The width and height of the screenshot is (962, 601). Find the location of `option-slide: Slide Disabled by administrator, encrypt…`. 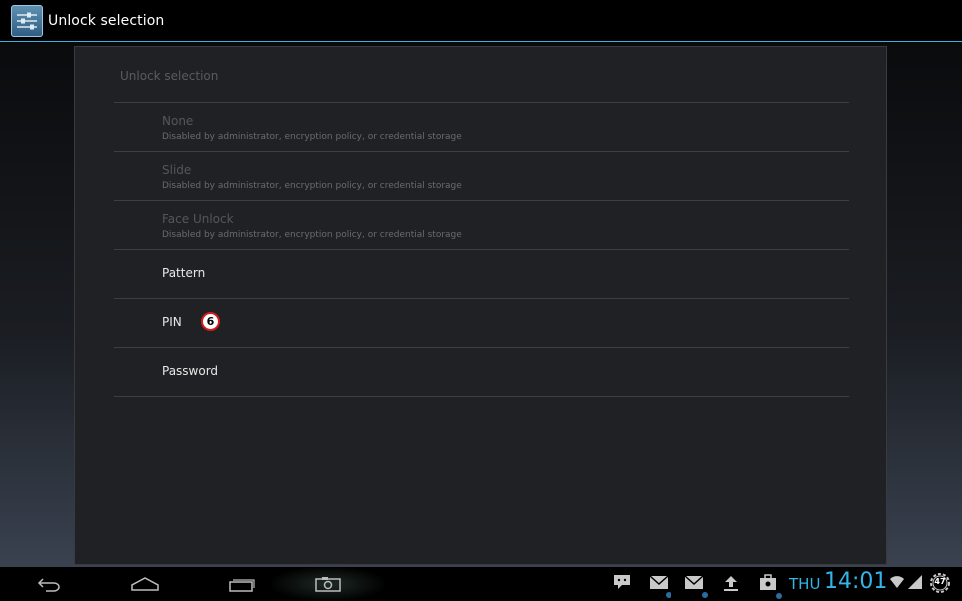

option-slide: Slide Disabled by administrator, encrypt… is located at coordinates (481, 176).